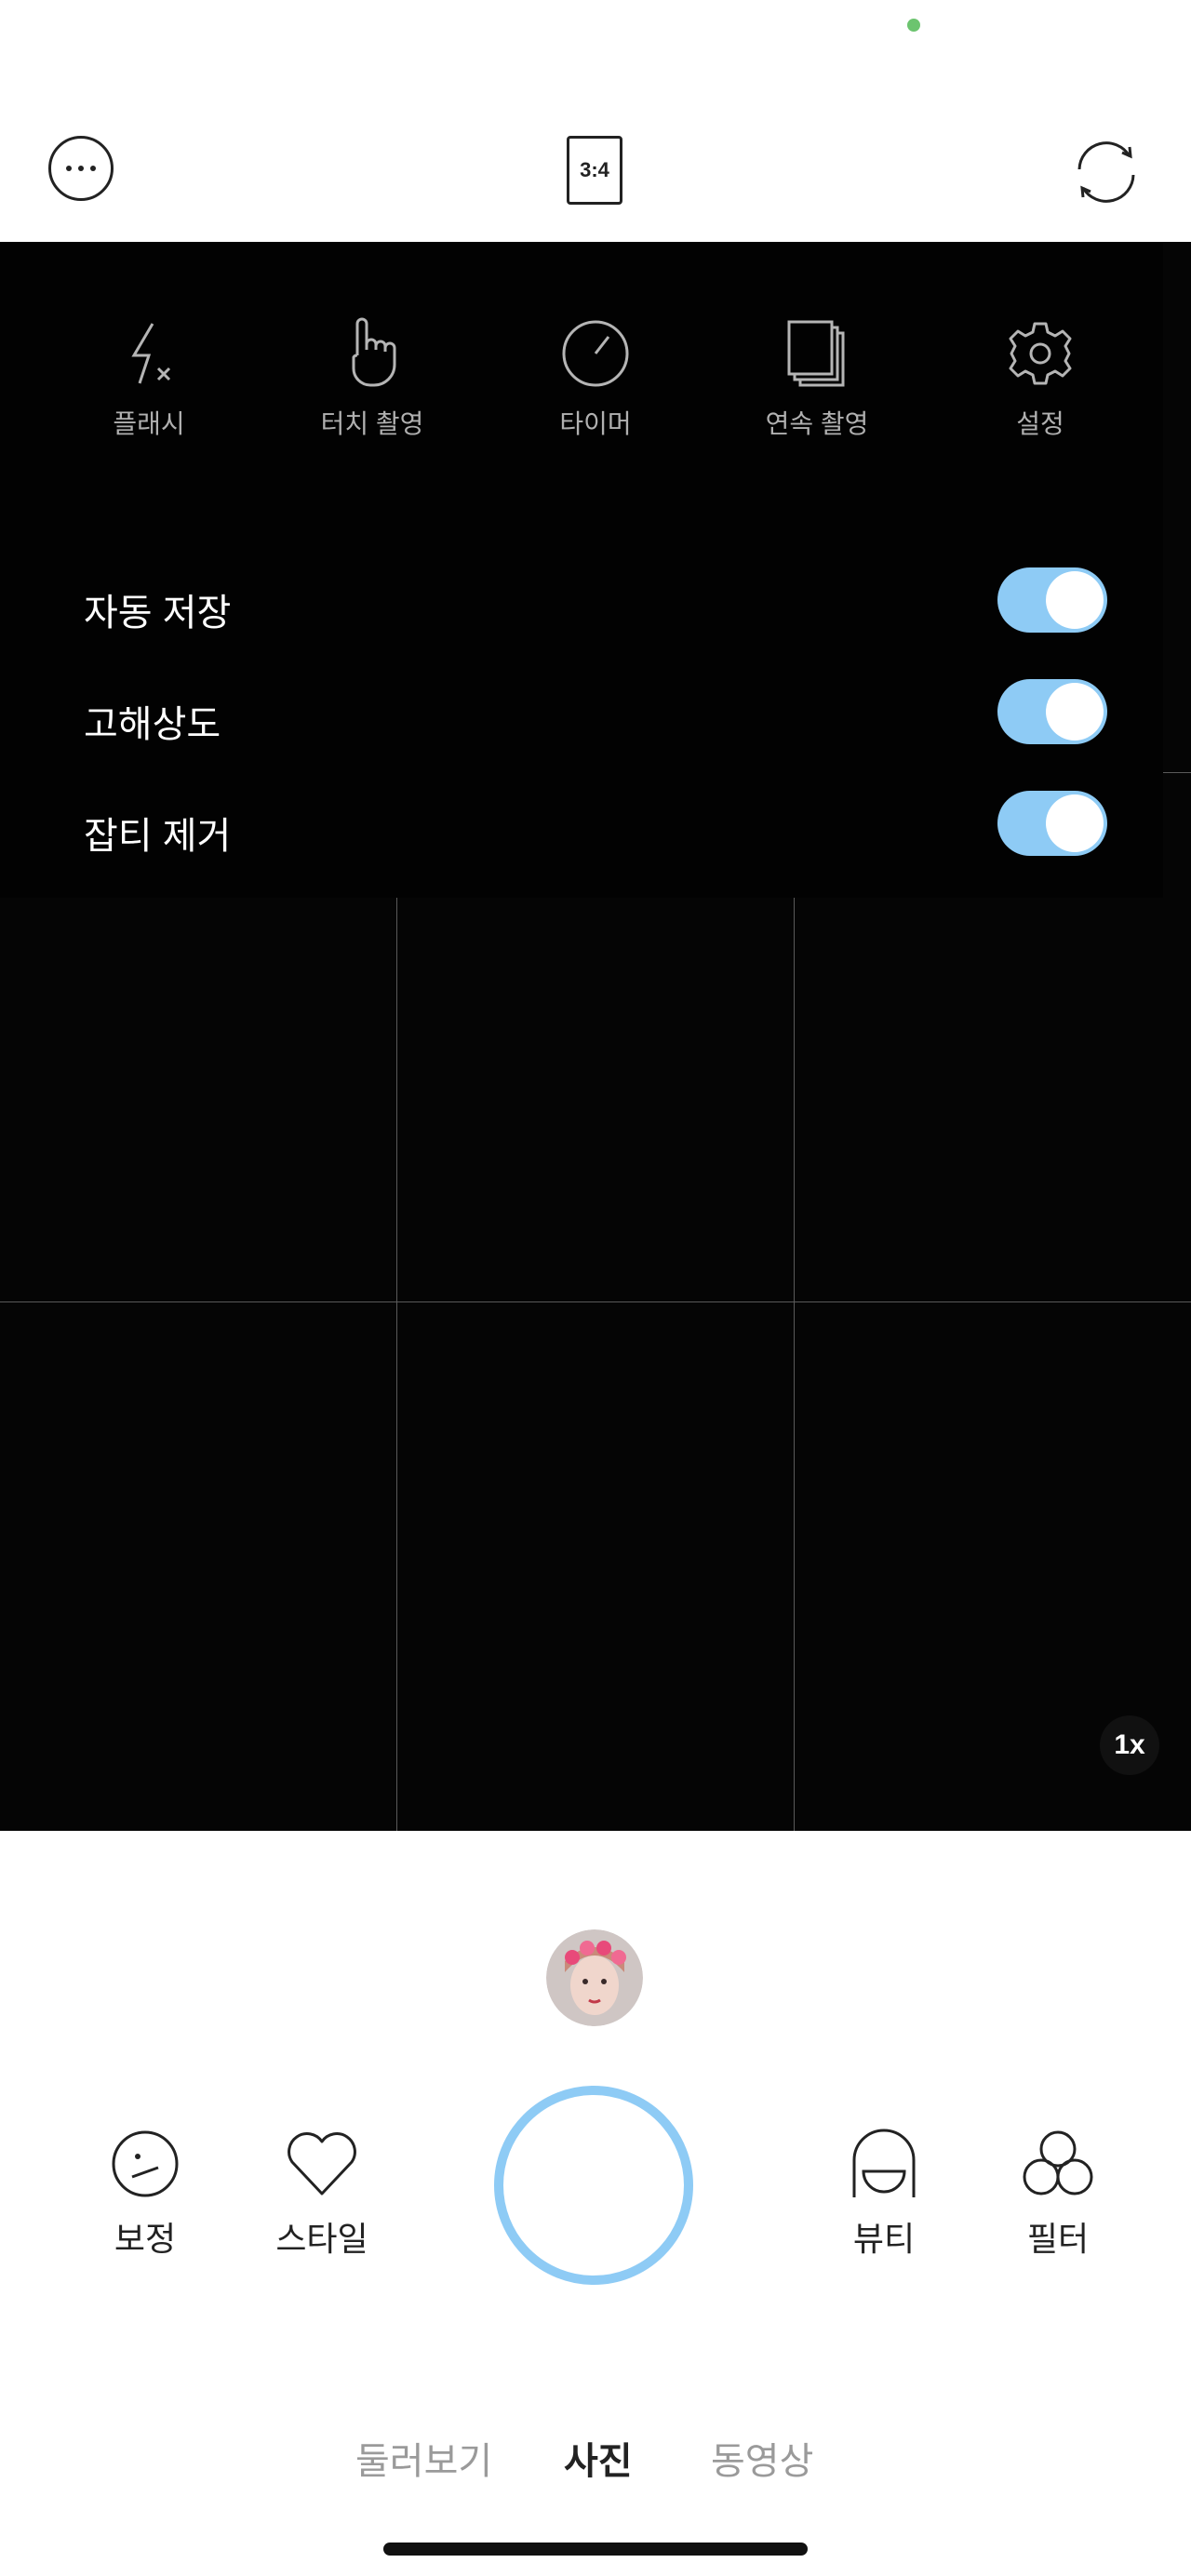 The height and width of the screenshot is (2576, 1191). What do you see at coordinates (322, 2164) in the screenshot?
I see `heart-icon` at bounding box center [322, 2164].